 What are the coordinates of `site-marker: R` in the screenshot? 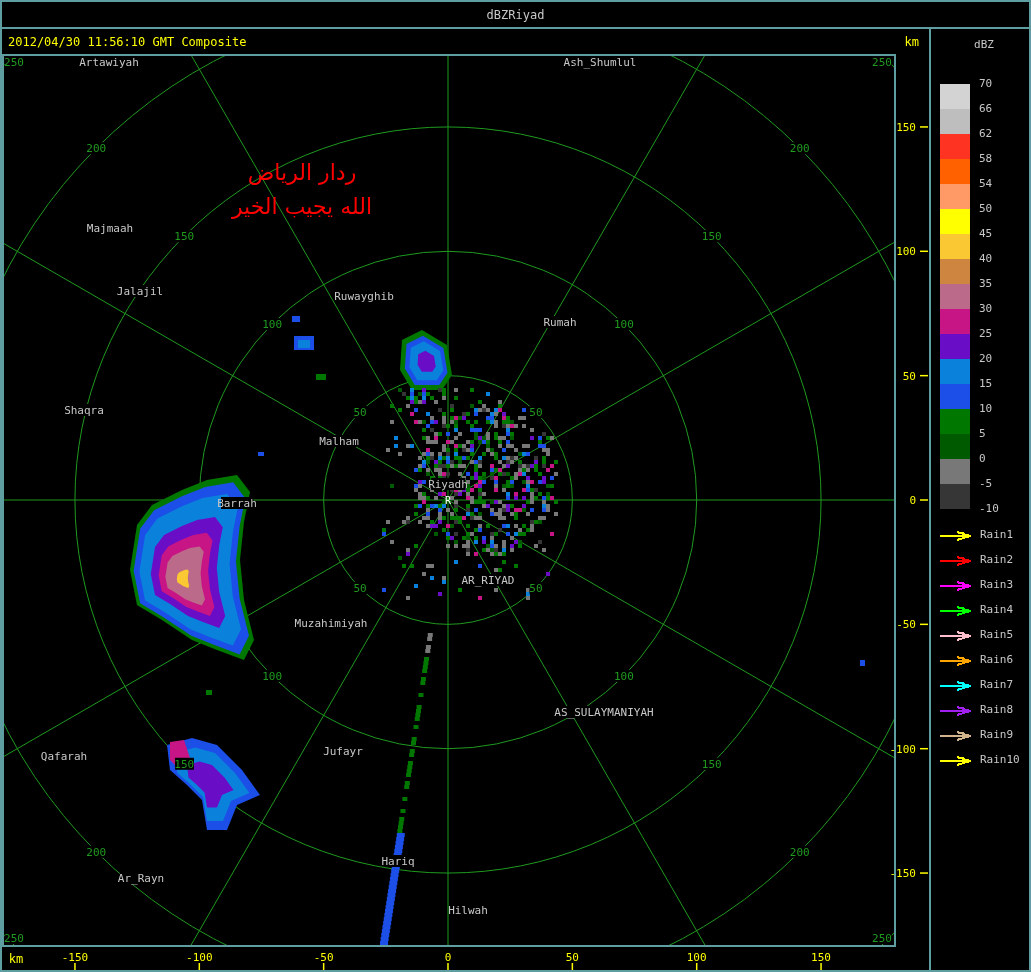 It's located at (448, 500).